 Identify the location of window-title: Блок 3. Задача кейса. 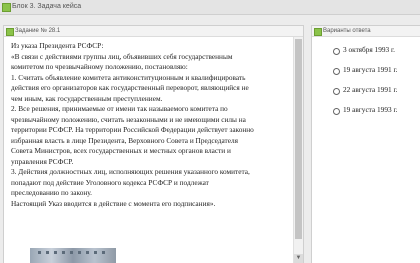
(47, 6).